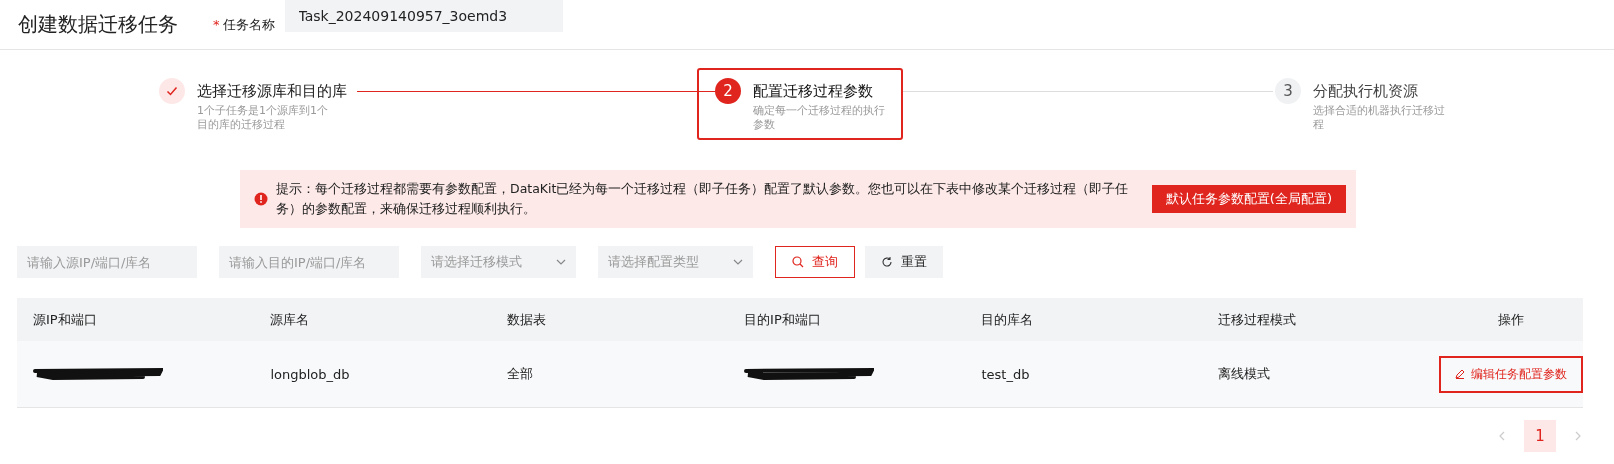  Describe the element at coordinates (248, 24) in the screenshot. I see `field-label: 任务名称` at that location.